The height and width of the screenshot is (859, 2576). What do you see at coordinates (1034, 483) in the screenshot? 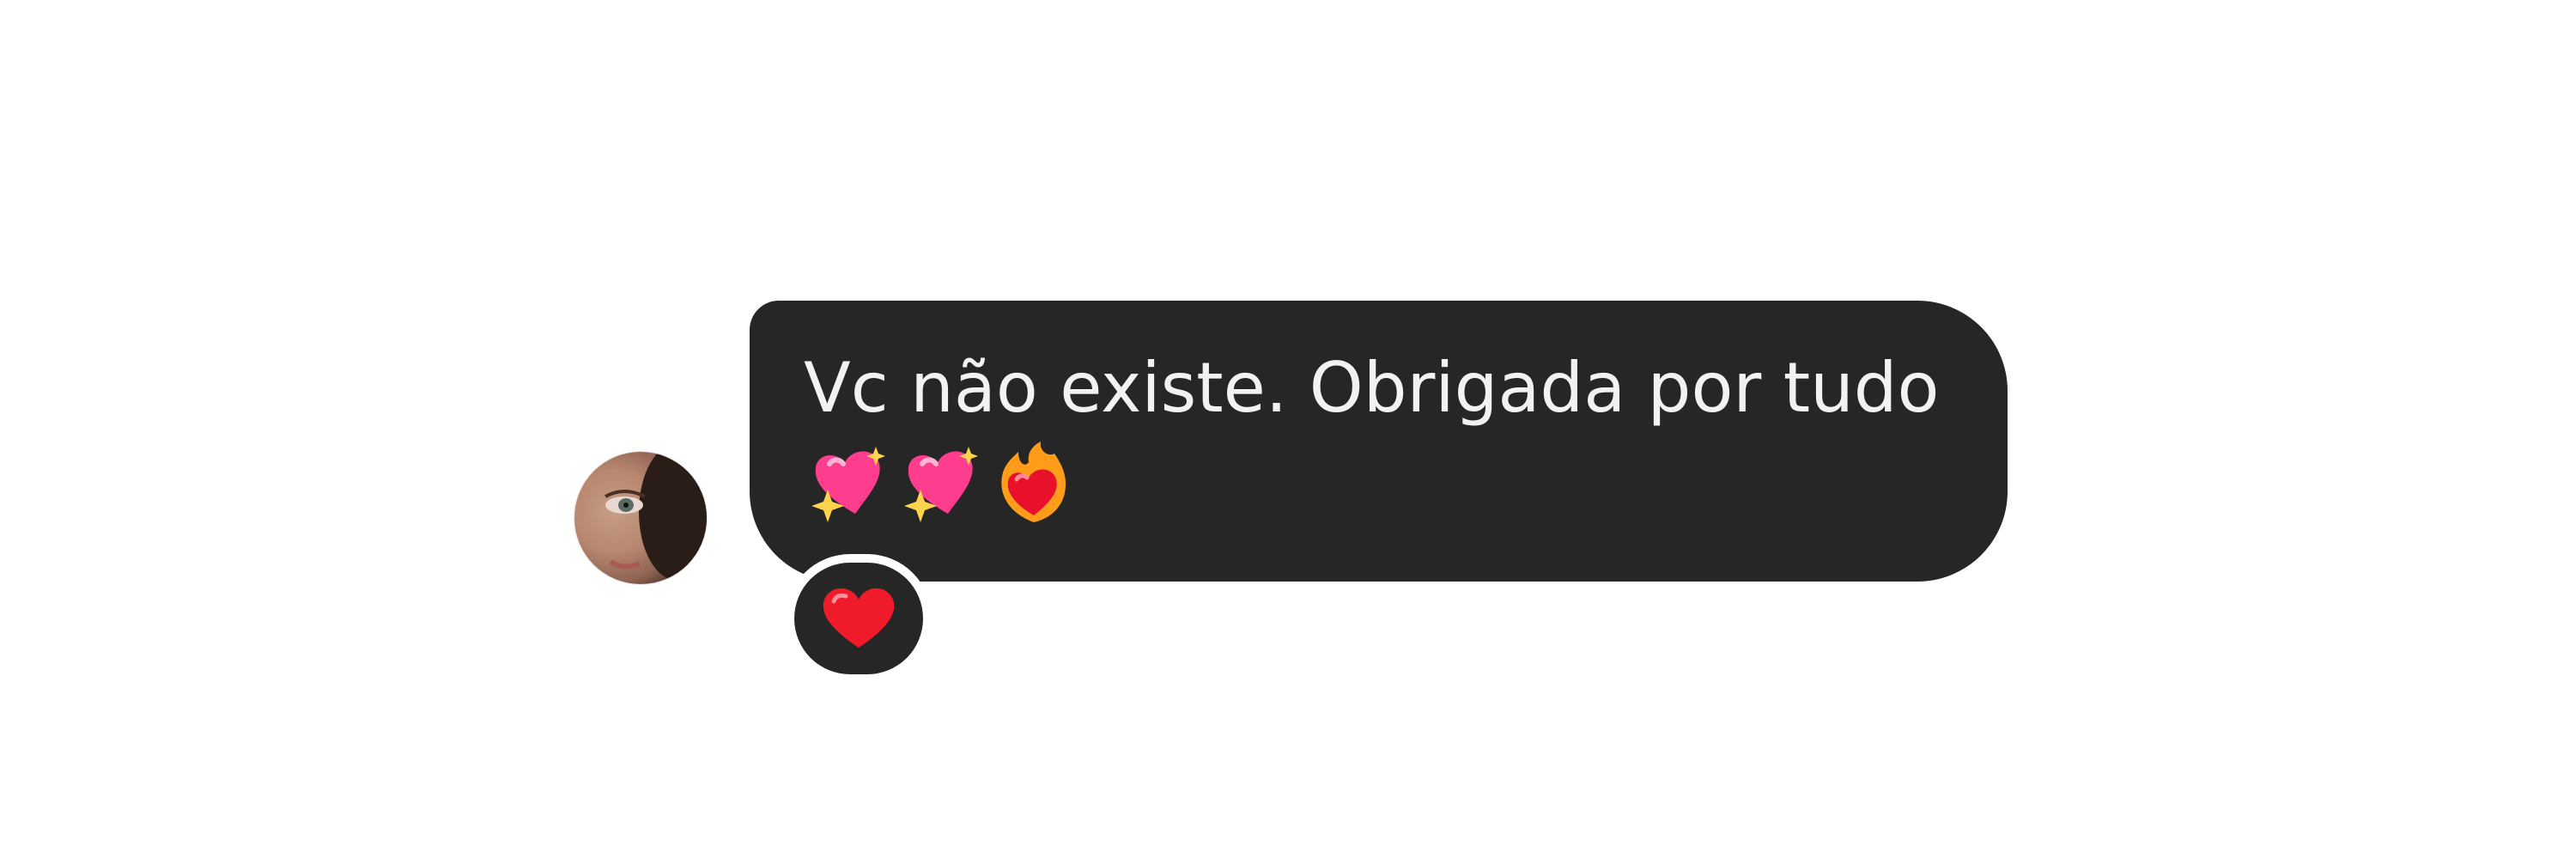
I see `heart-on-fire-icon` at bounding box center [1034, 483].